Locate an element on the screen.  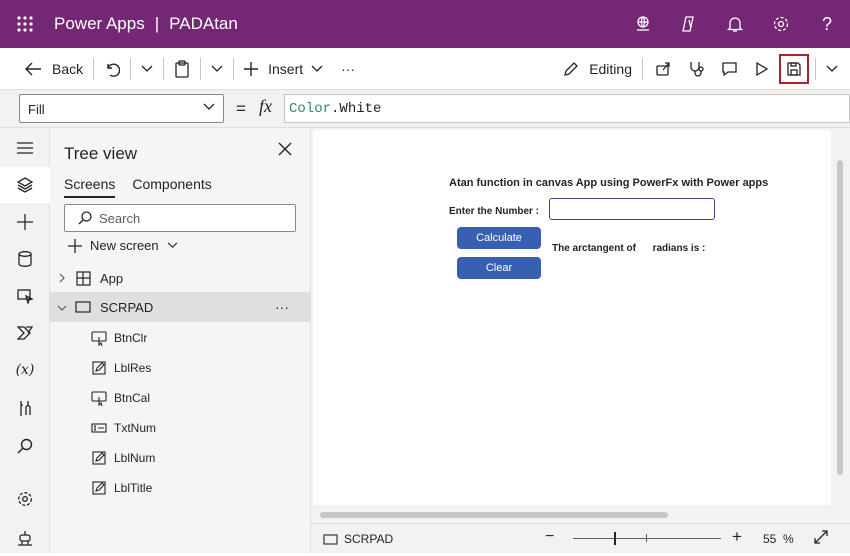
paste-dropdown is located at coordinates (217, 69).